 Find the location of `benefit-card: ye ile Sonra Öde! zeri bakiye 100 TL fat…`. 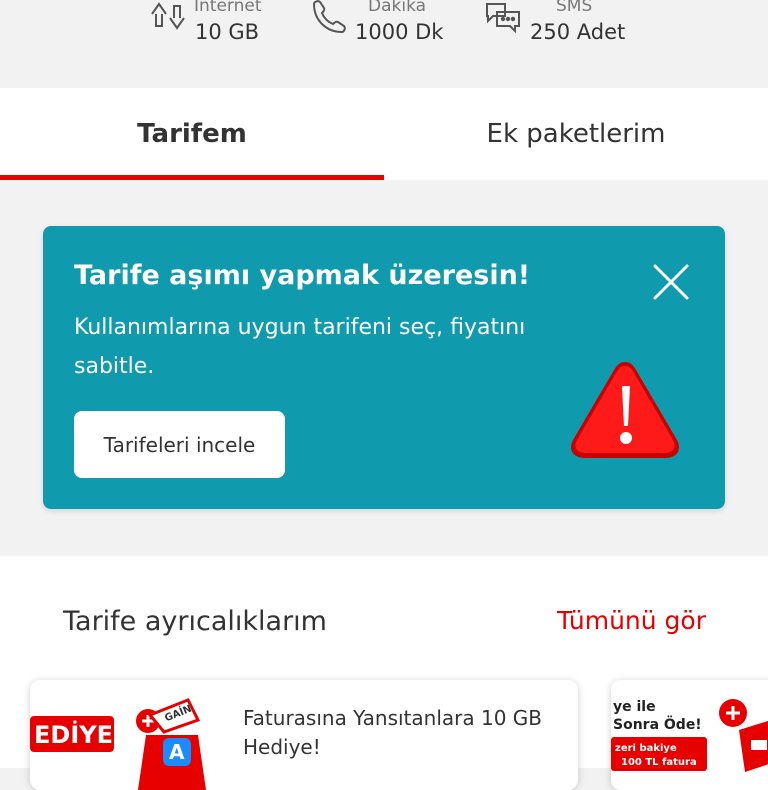

benefit-card: ye ile Sonra Öde! zeri bakiye 100 TL fat… is located at coordinates (689, 735).